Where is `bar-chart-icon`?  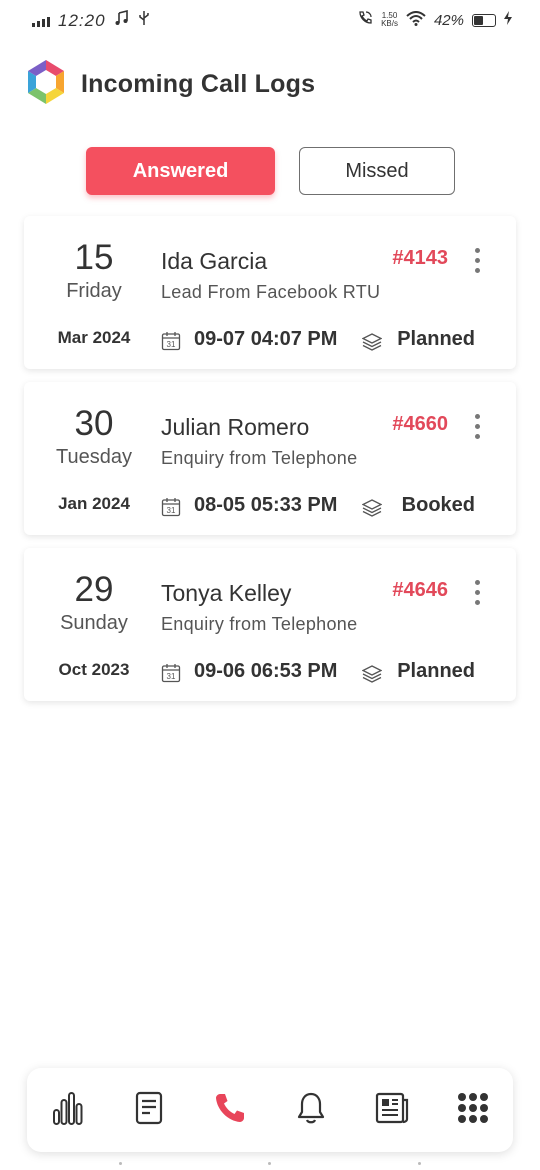 bar-chart-icon is located at coordinates (68, 1110).